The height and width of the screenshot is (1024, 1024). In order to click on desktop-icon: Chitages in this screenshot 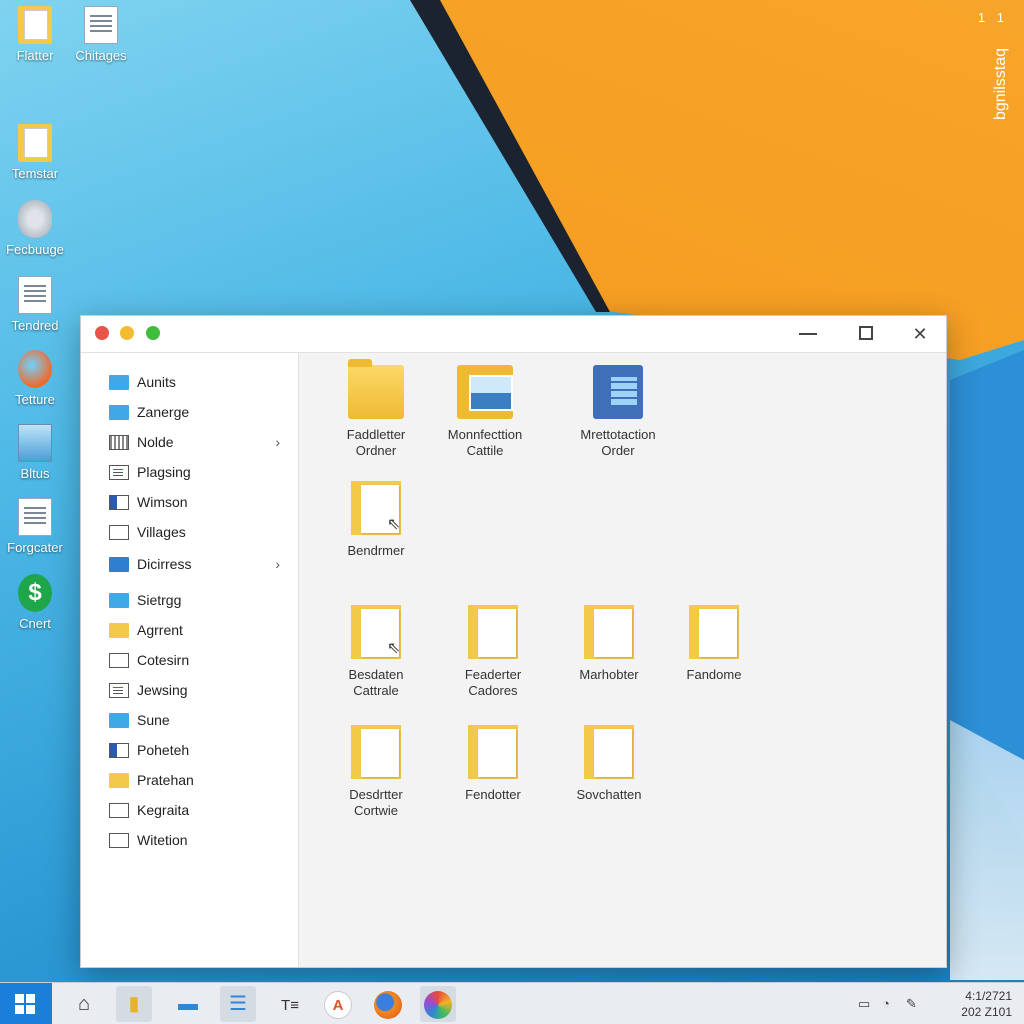, I will do `click(101, 34)`.